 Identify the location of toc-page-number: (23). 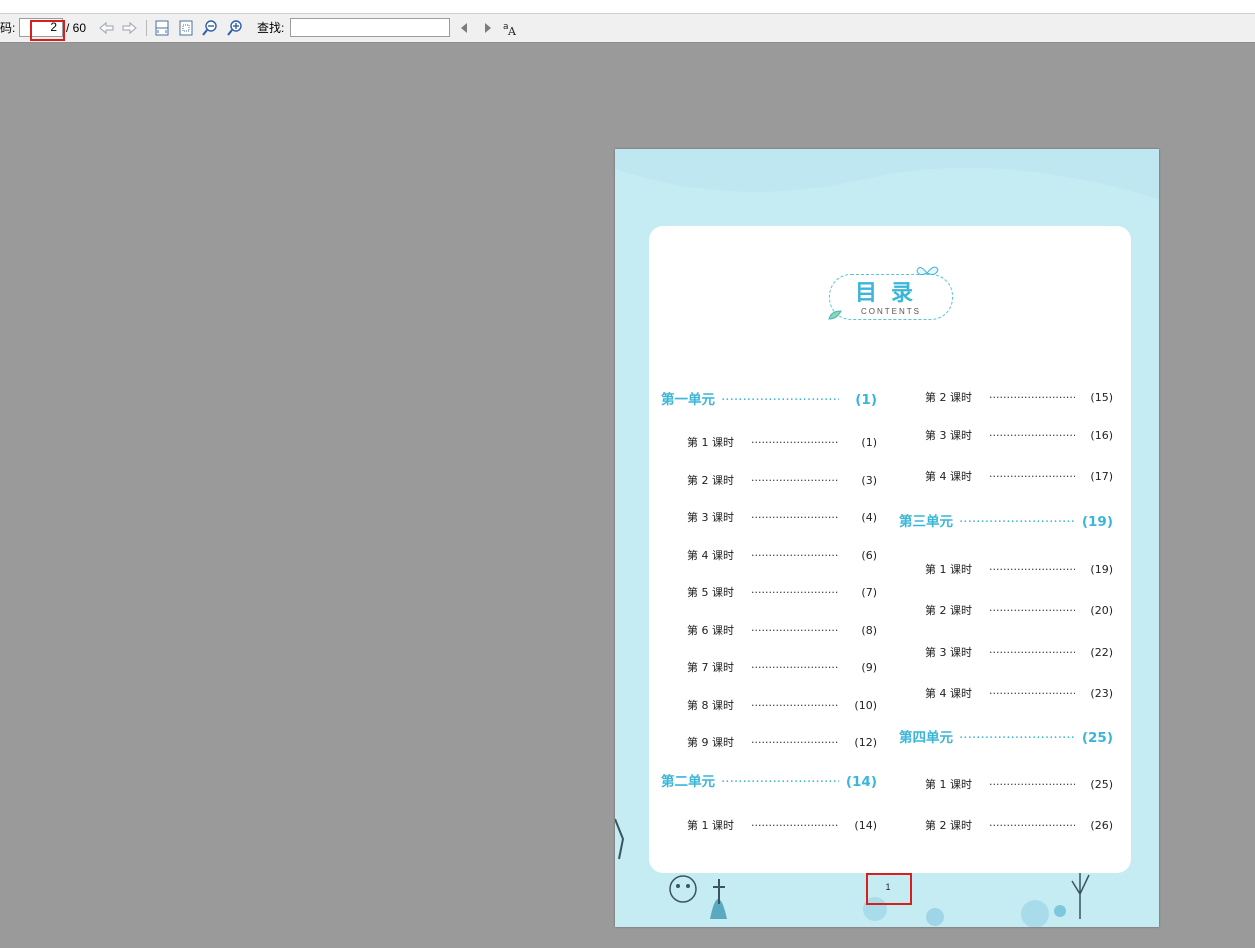
(1101, 693).